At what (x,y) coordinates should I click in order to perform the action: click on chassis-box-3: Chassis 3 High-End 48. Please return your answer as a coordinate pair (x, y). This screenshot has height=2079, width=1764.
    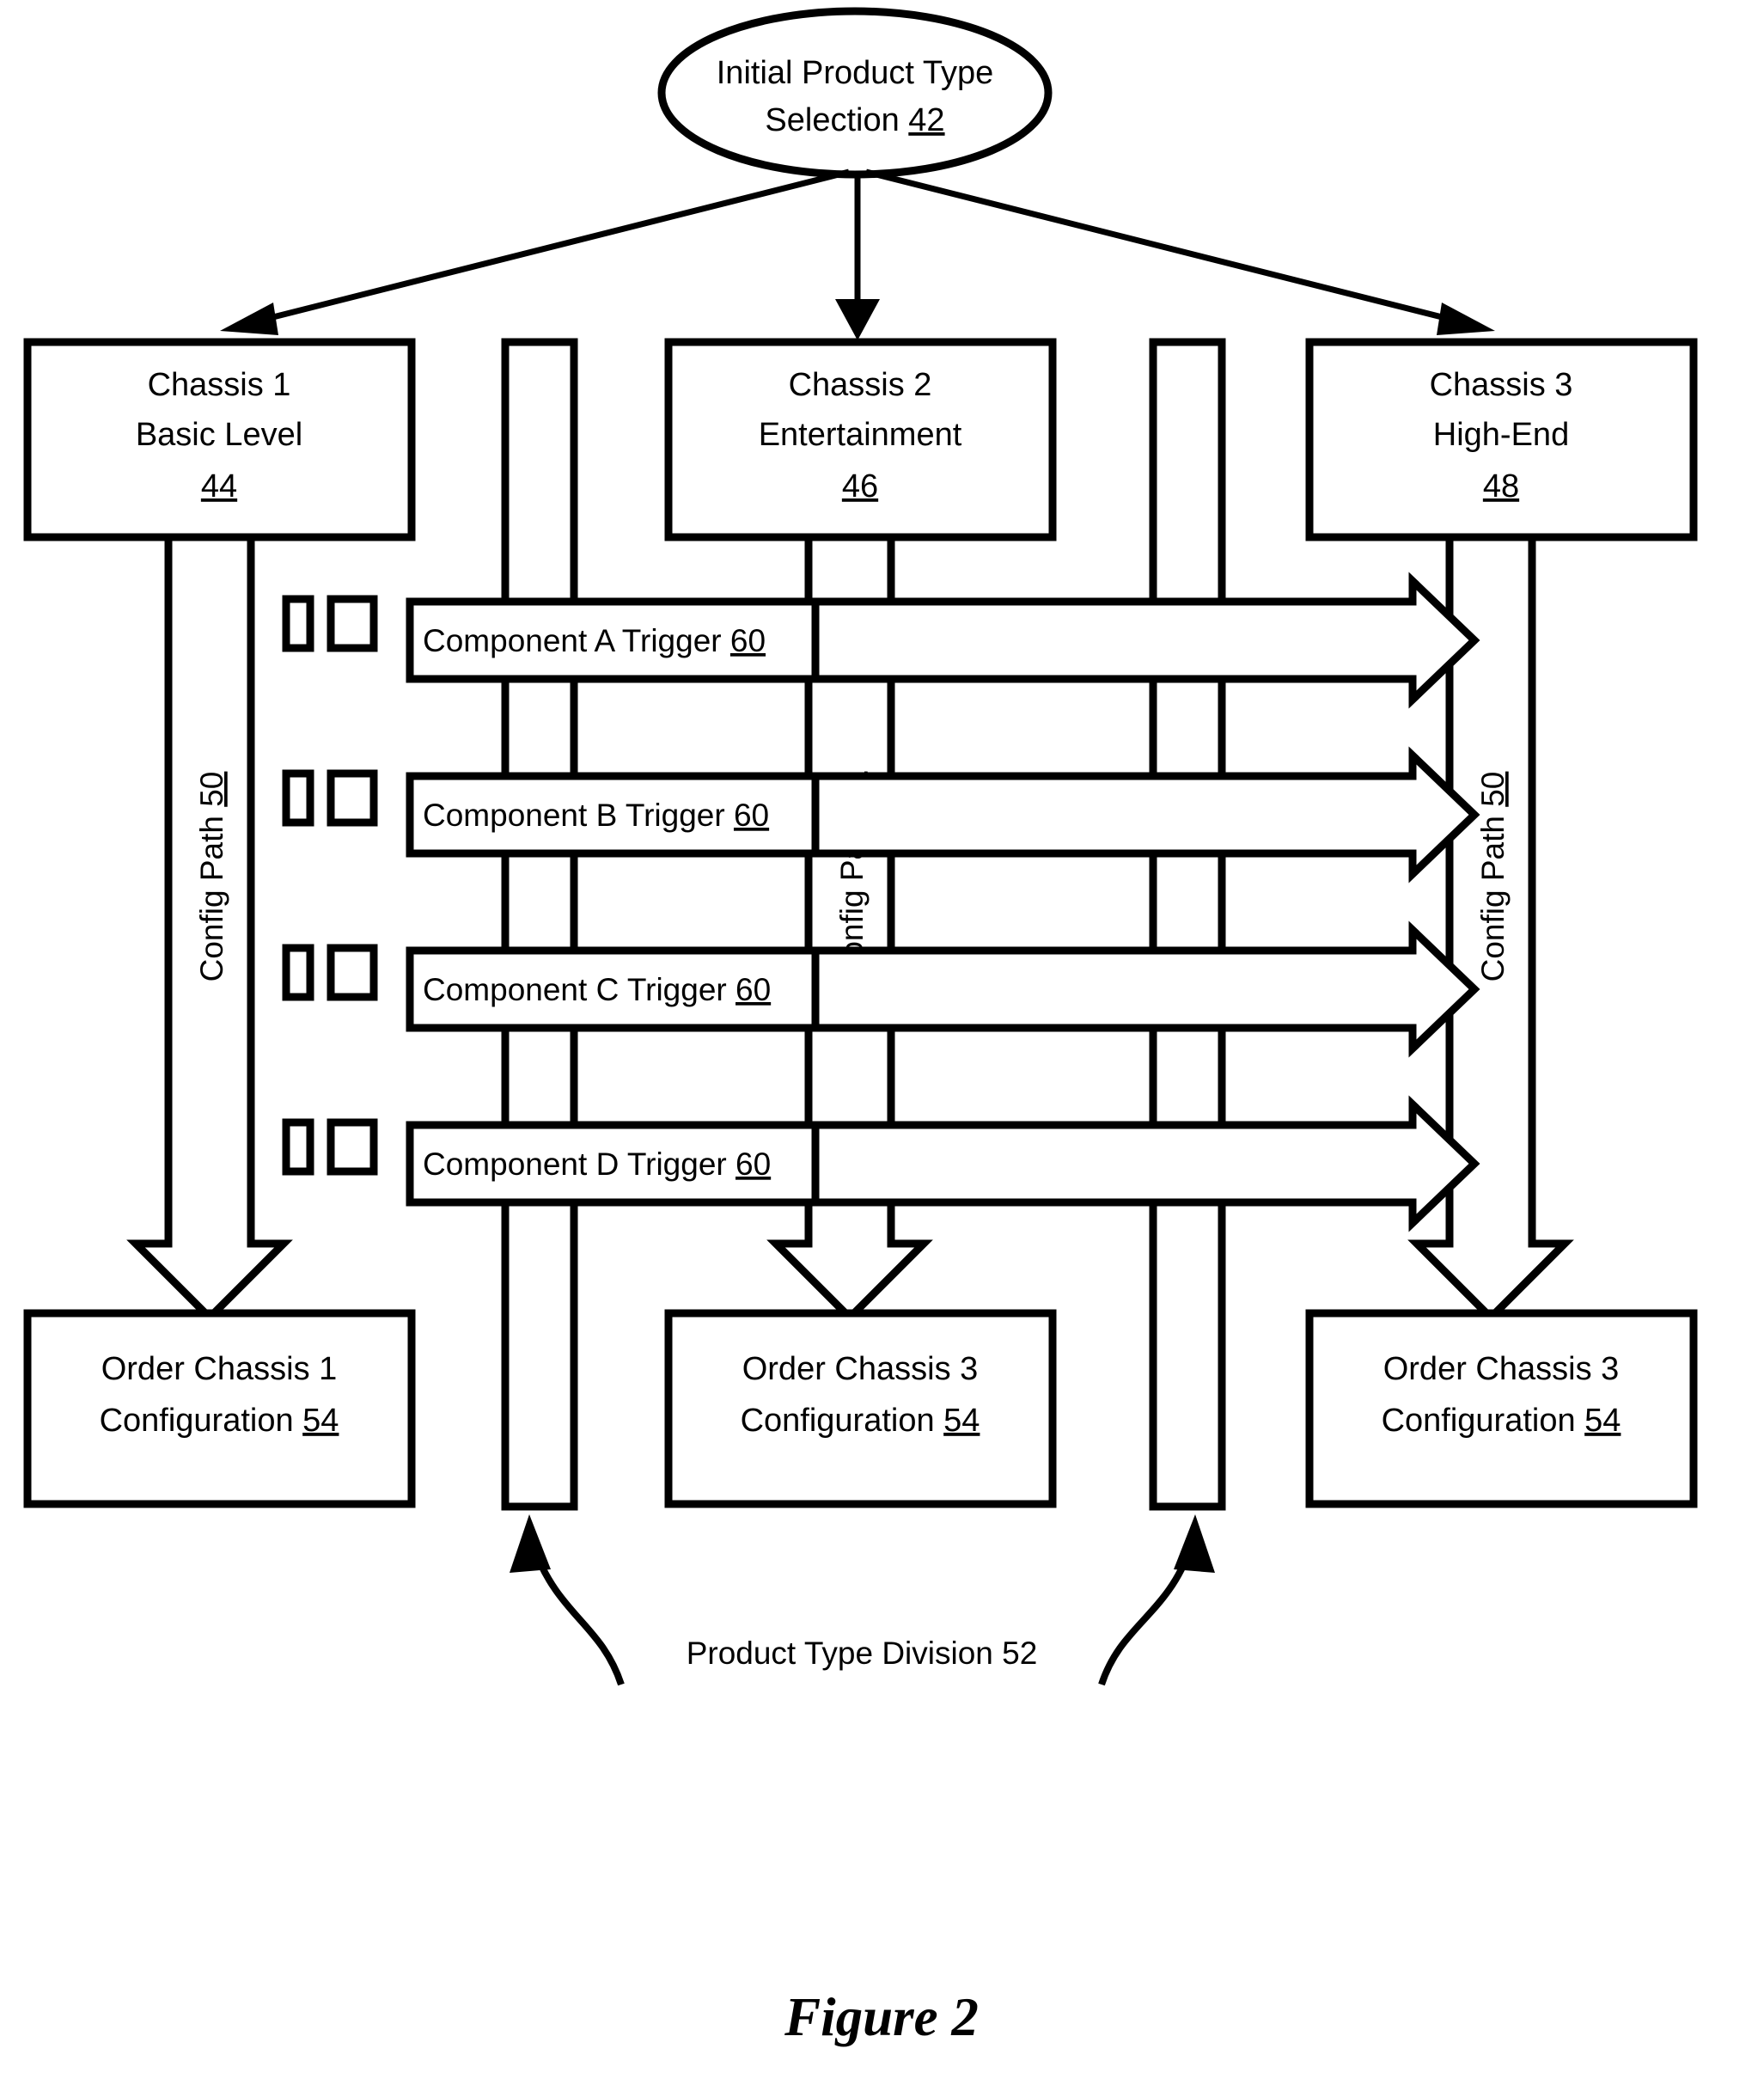
    Looking at the image, I should click on (1502, 439).